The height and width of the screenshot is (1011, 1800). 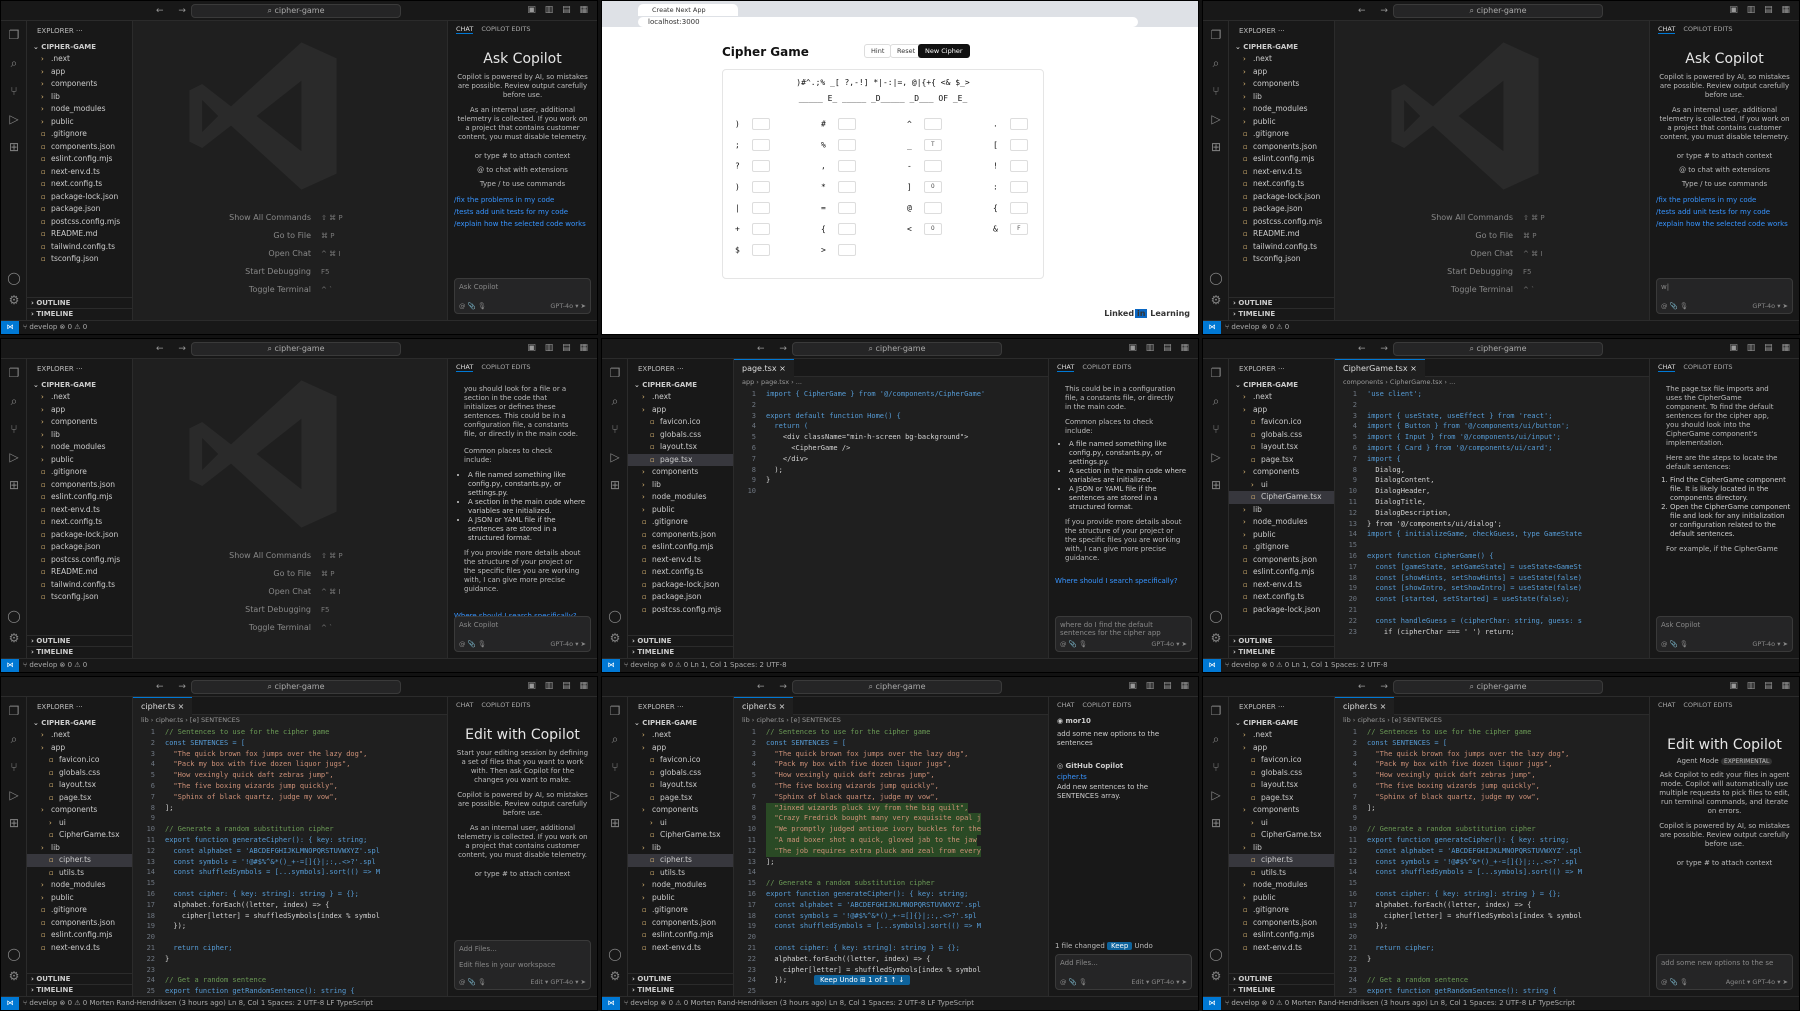 What do you see at coordinates (1142, 946) in the screenshot?
I see `undo-button: Undo` at bounding box center [1142, 946].